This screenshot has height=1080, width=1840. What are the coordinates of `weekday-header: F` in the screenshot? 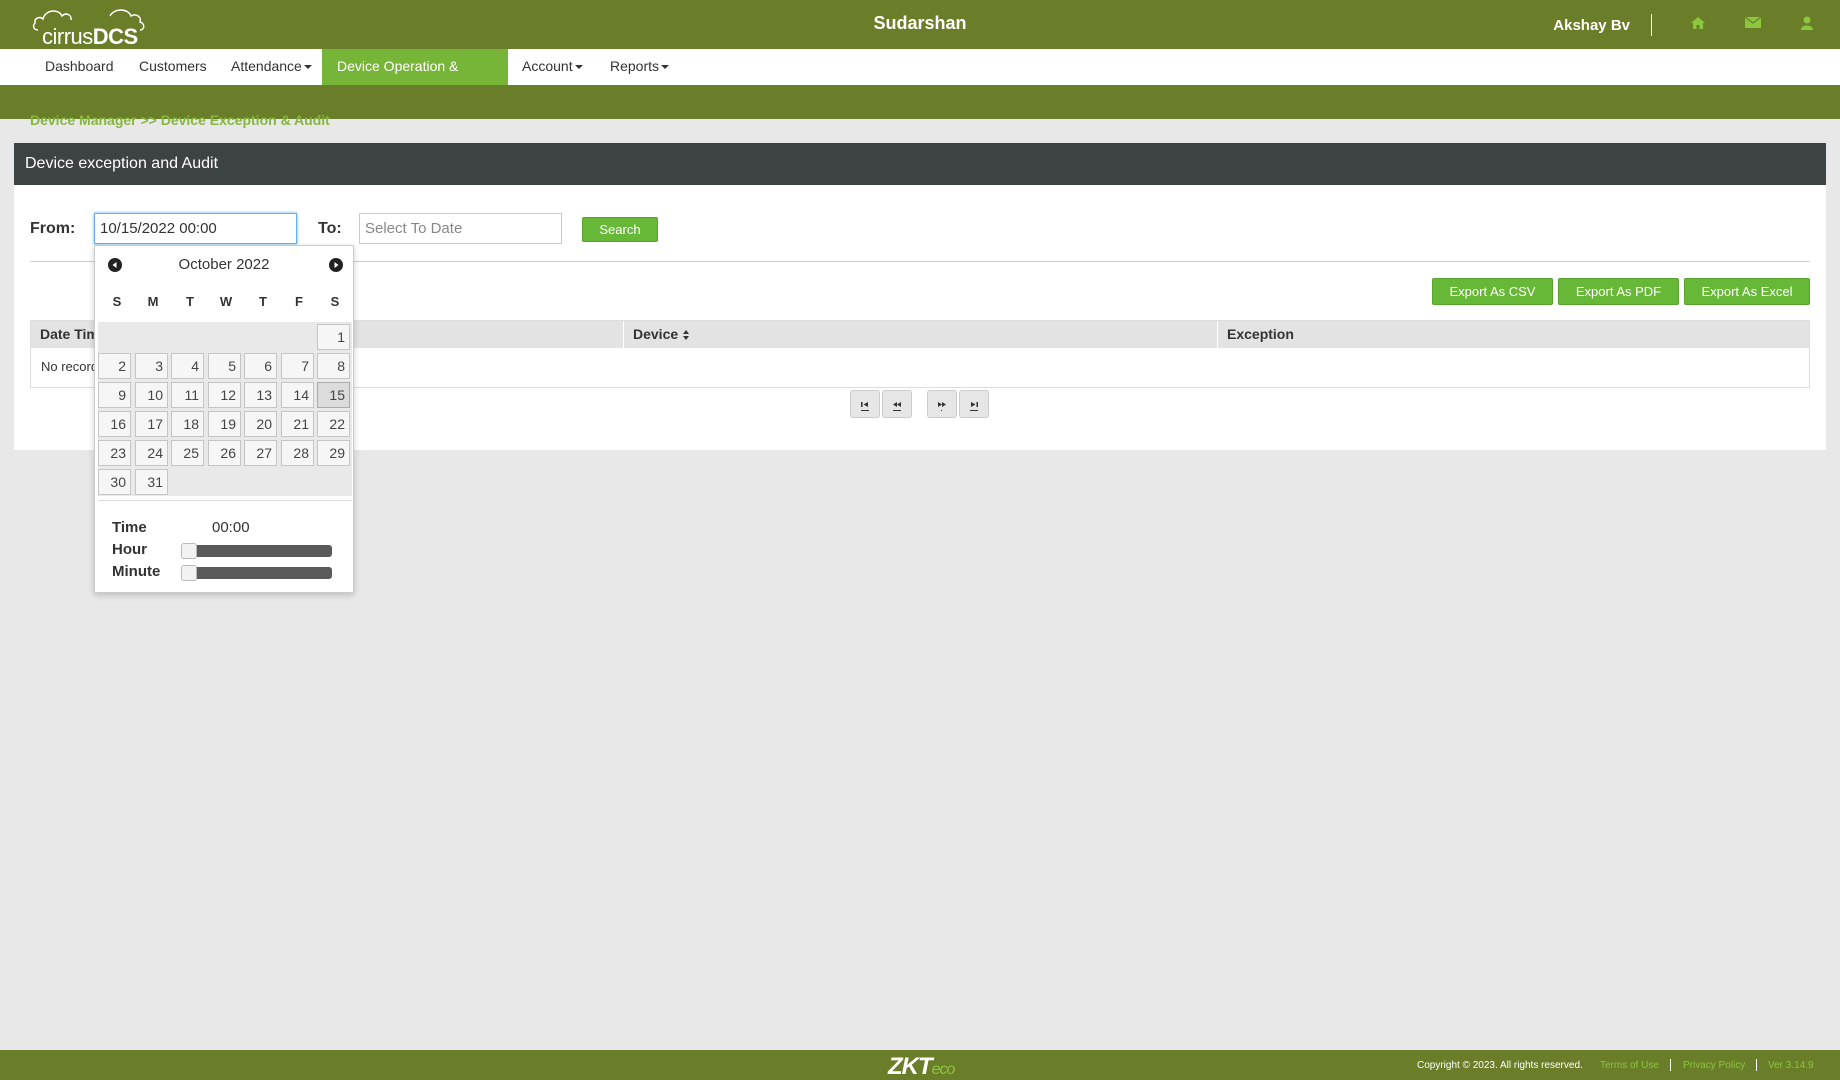 It's located at (299, 301).